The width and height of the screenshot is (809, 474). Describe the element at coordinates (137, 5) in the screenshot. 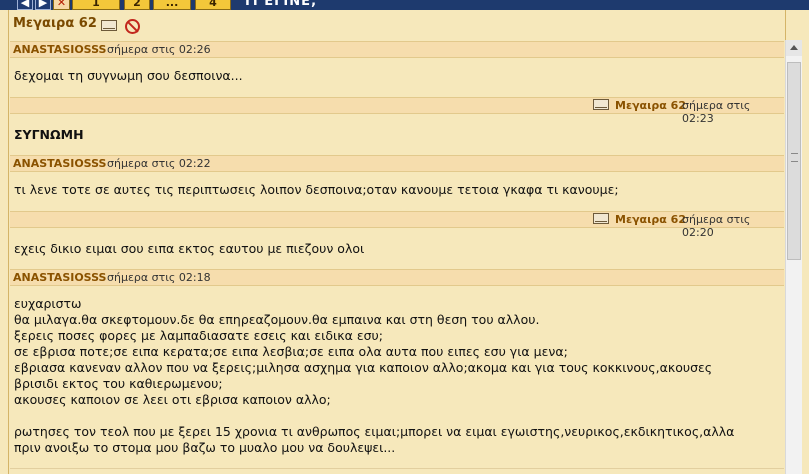

I see `page-2-button: 2` at that location.